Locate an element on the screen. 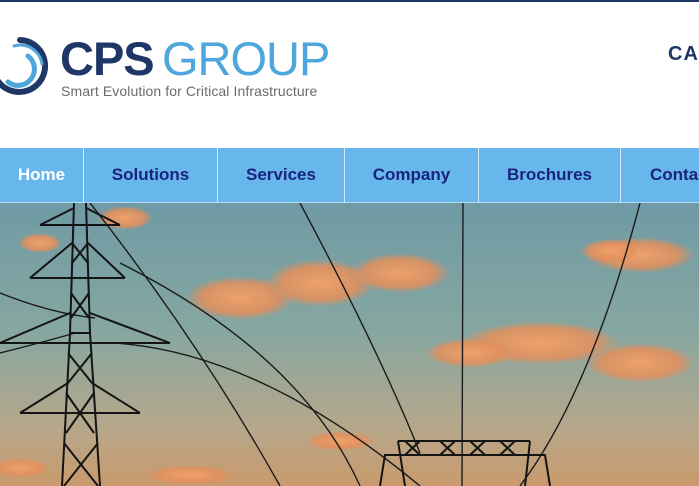  cps-swirl-logo-icon is located at coordinates (24, 66).